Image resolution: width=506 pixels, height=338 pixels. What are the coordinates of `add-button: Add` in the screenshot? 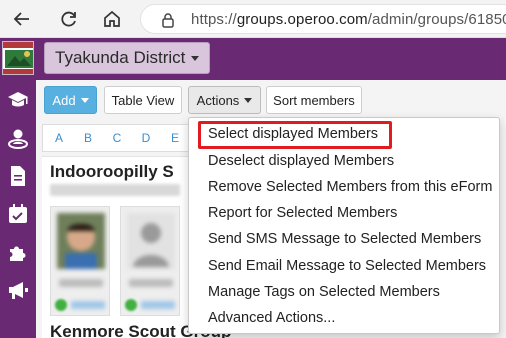 It's located at (70, 100).